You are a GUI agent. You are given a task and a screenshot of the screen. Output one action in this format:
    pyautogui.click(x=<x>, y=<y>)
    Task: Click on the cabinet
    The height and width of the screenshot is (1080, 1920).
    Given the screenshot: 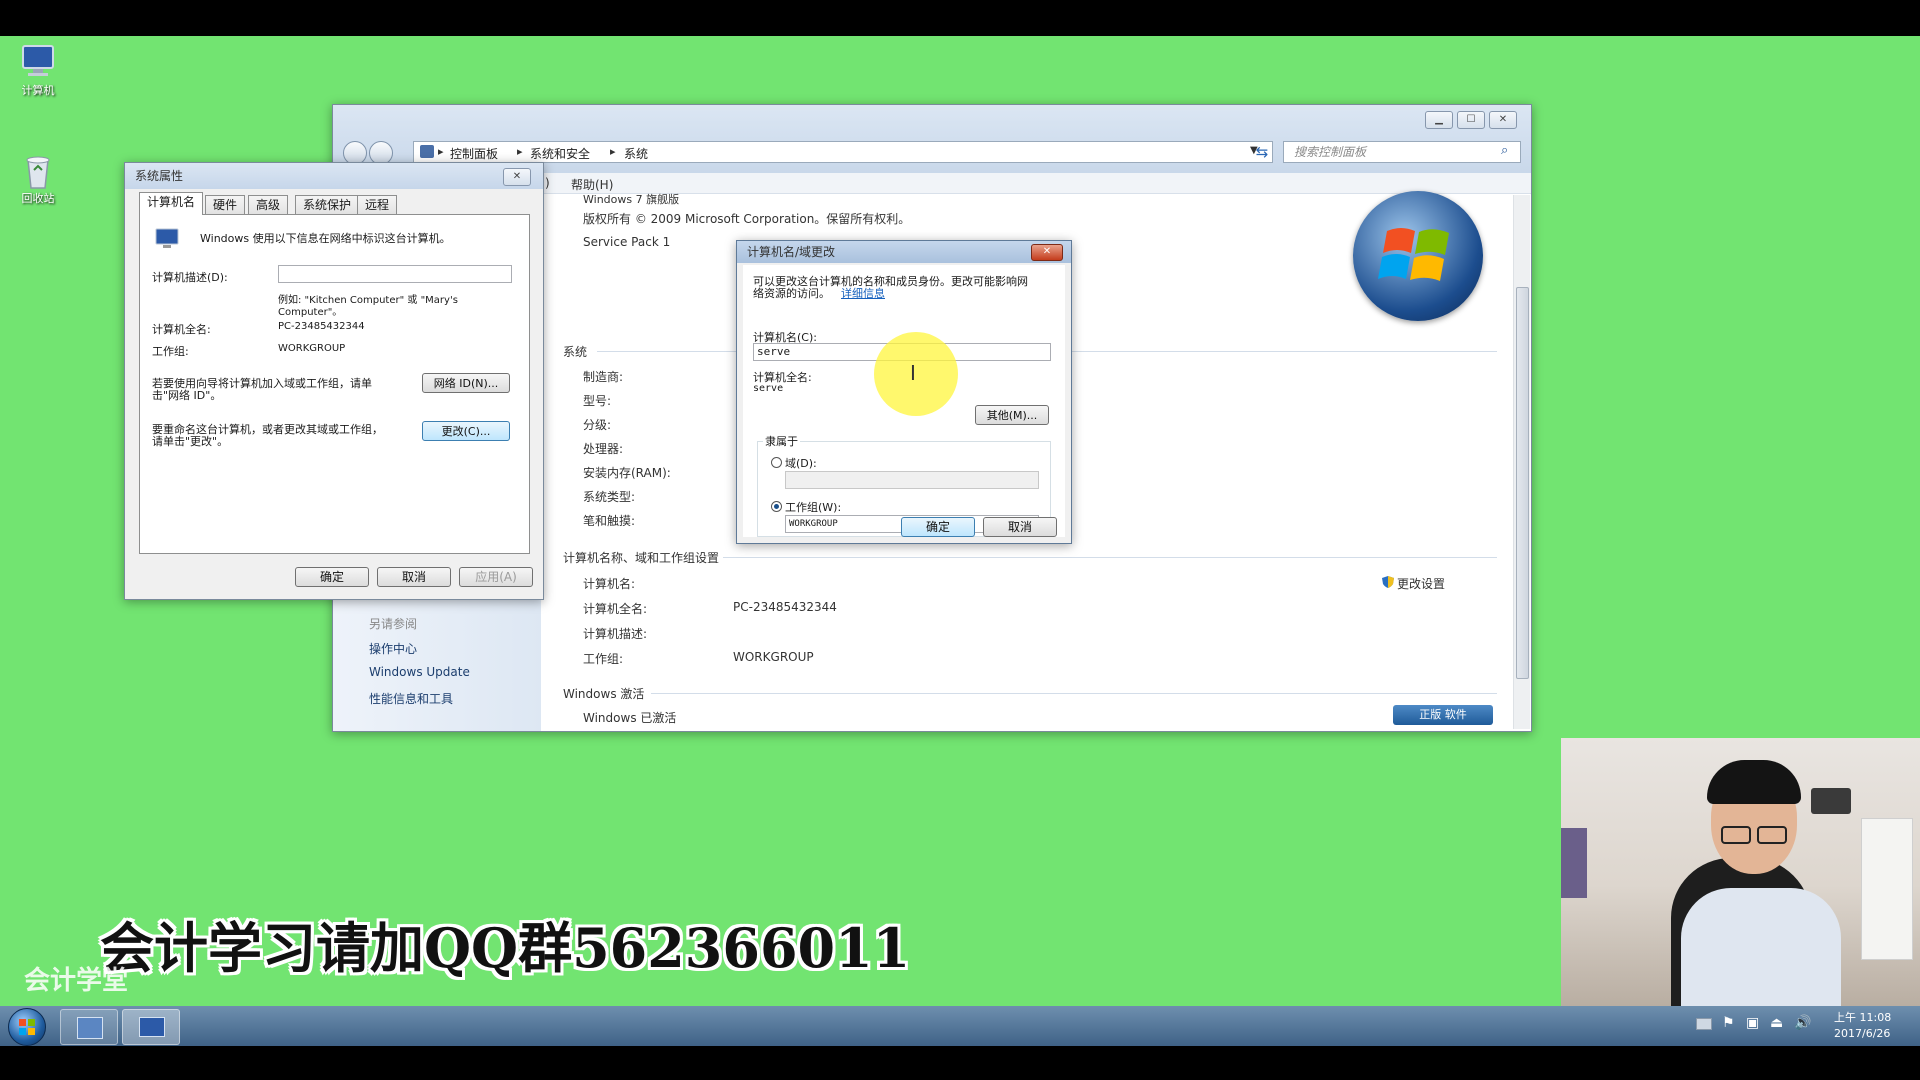 What is the action you would take?
    pyautogui.click(x=1887, y=889)
    